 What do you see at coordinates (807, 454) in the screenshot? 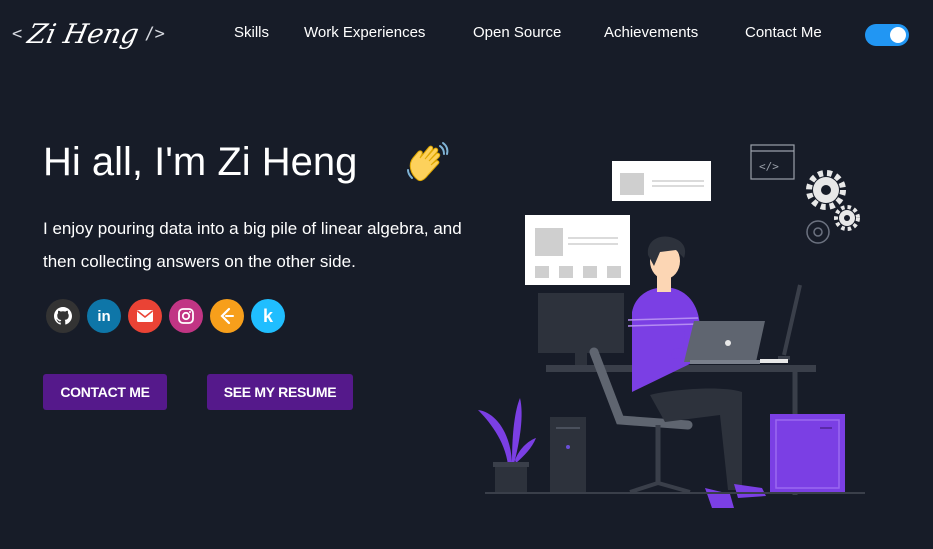
I see `cabinet` at bounding box center [807, 454].